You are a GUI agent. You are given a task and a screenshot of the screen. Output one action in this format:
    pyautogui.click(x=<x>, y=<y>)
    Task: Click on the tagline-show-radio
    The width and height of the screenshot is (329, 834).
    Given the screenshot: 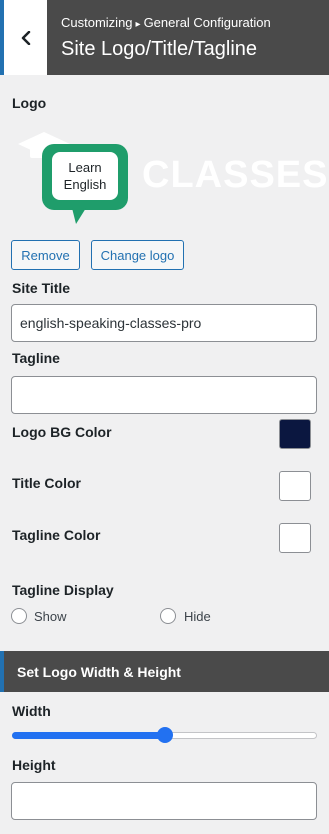 What is the action you would take?
    pyautogui.click(x=19, y=616)
    